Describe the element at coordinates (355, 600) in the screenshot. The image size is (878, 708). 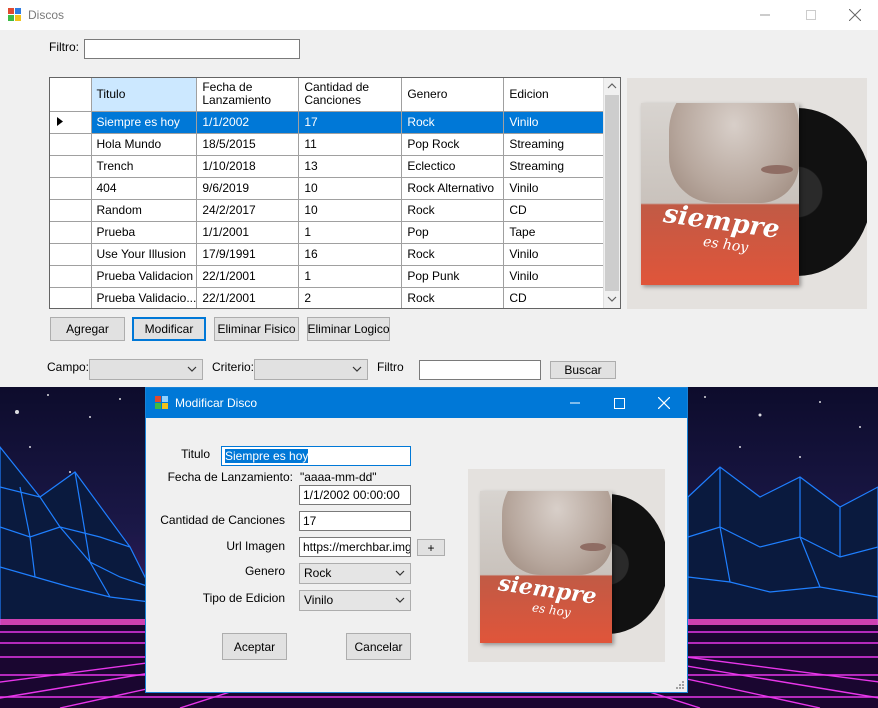
I see `tipo-edicion-select: Vinilo` at that location.